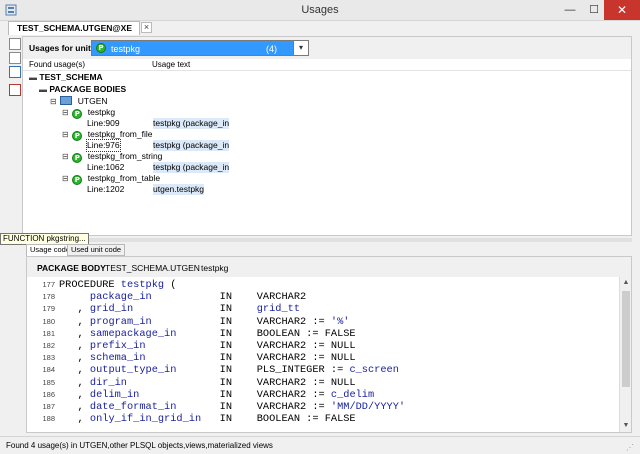 The image size is (640, 454). I want to click on code-text: package_in IN VARCHAR2, so click(183, 297).